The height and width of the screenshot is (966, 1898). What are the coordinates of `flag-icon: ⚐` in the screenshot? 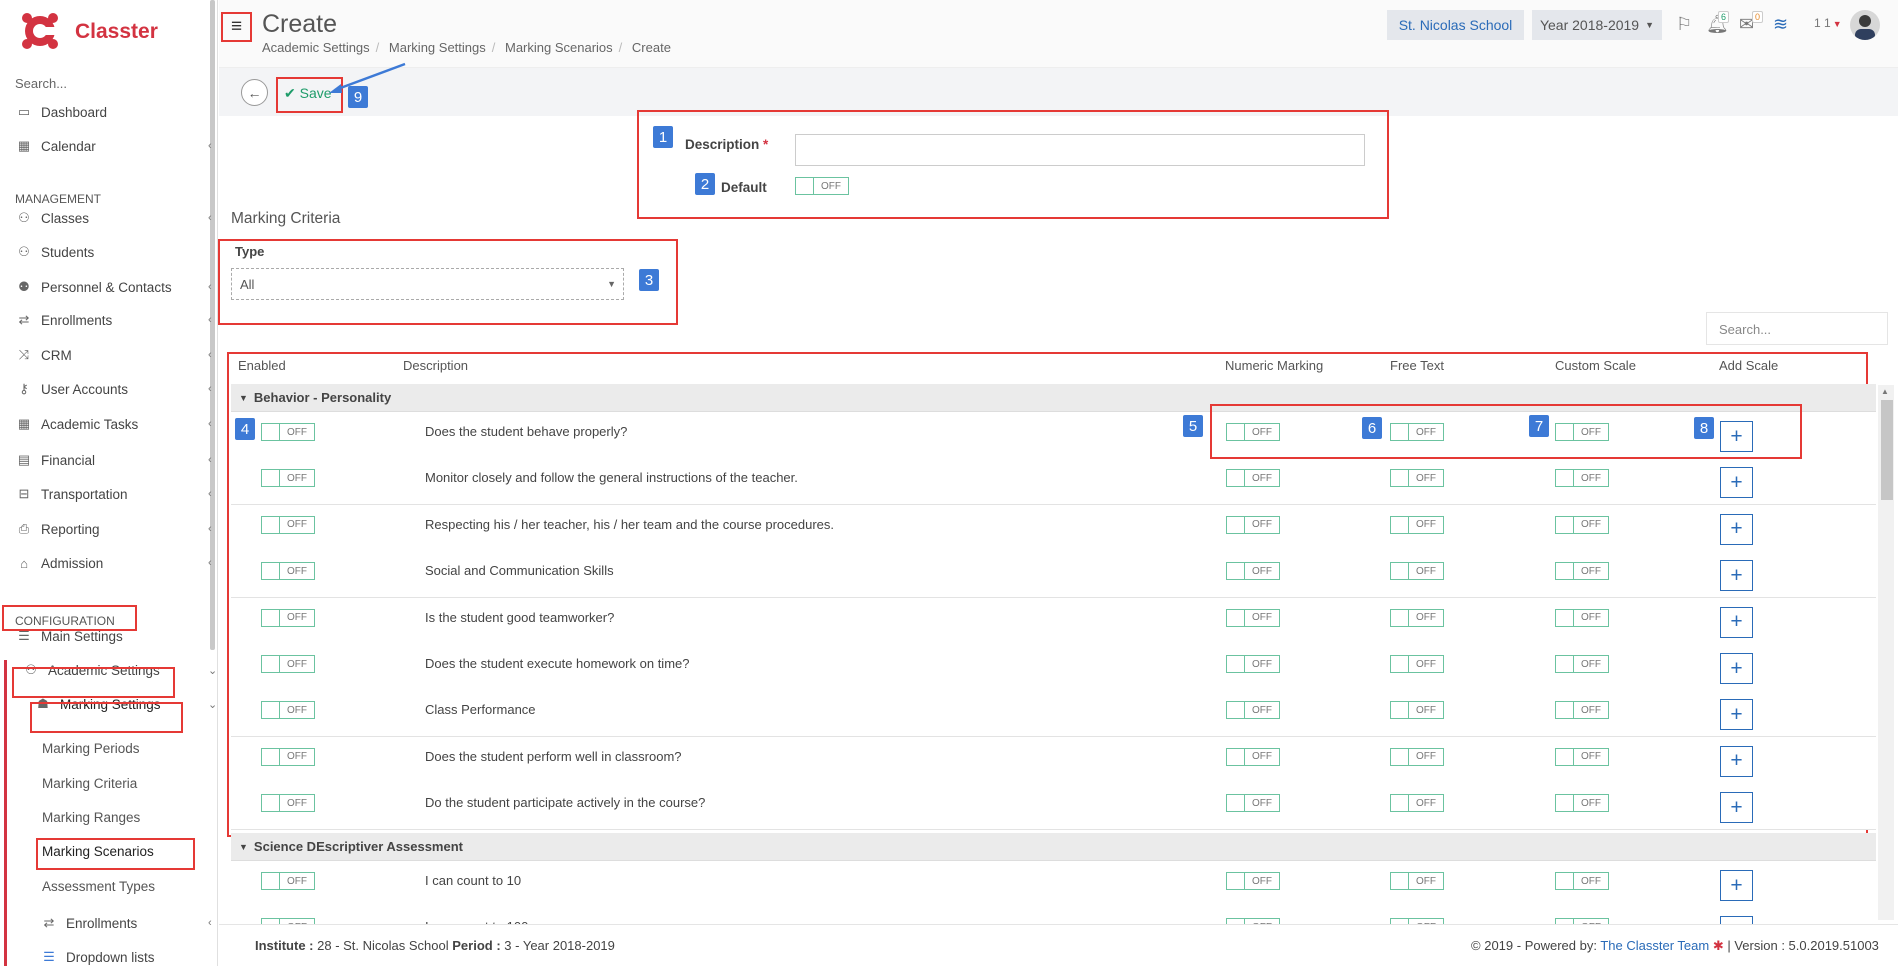 It's located at (1684, 24).